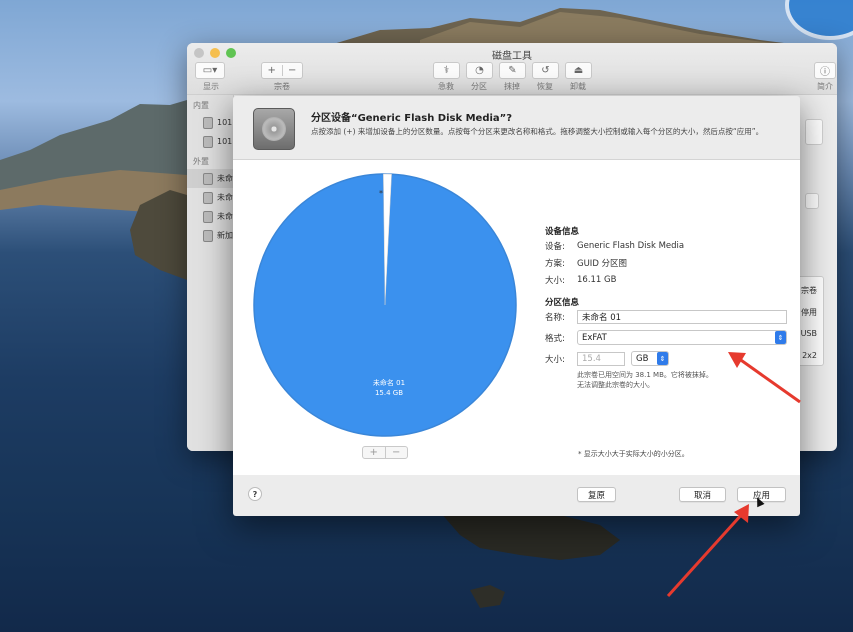 This screenshot has height=632, width=853. I want to click on partition-note-2: 无法调整此宗卷的大小。, so click(615, 385).